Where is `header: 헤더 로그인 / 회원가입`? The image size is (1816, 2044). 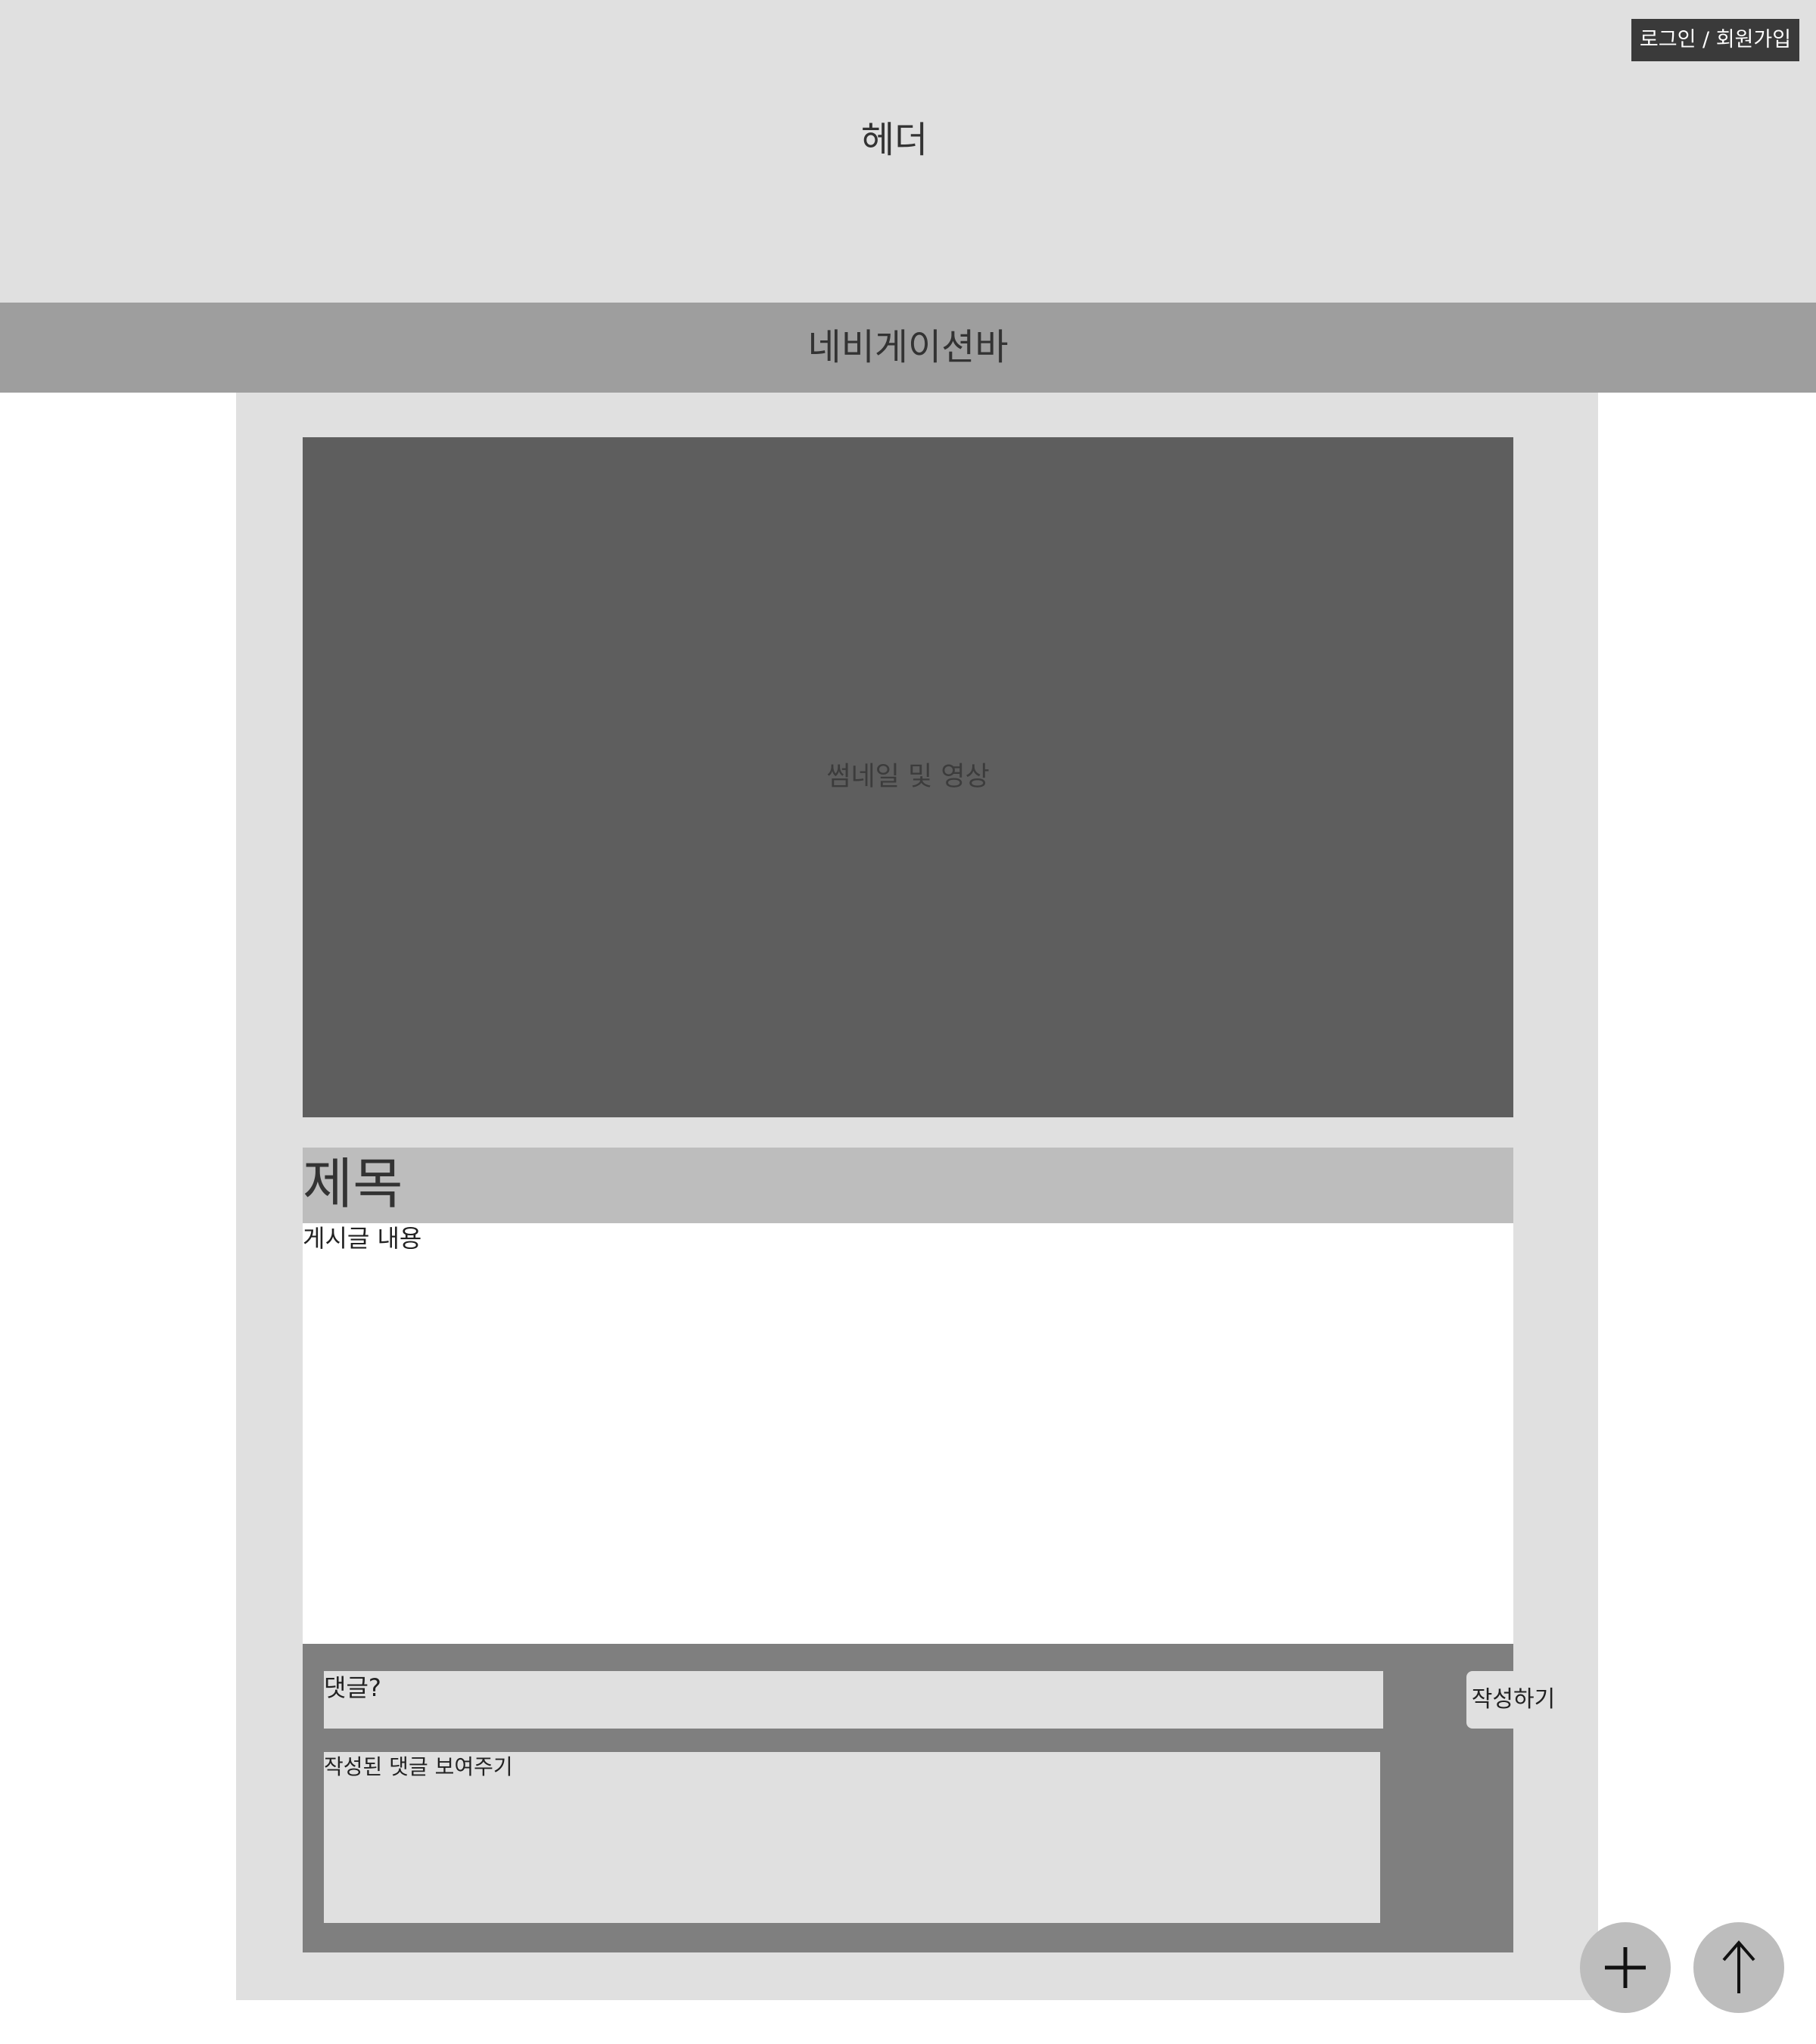
header: 헤더 로그인 / 회원가입 is located at coordinates (908, 151).